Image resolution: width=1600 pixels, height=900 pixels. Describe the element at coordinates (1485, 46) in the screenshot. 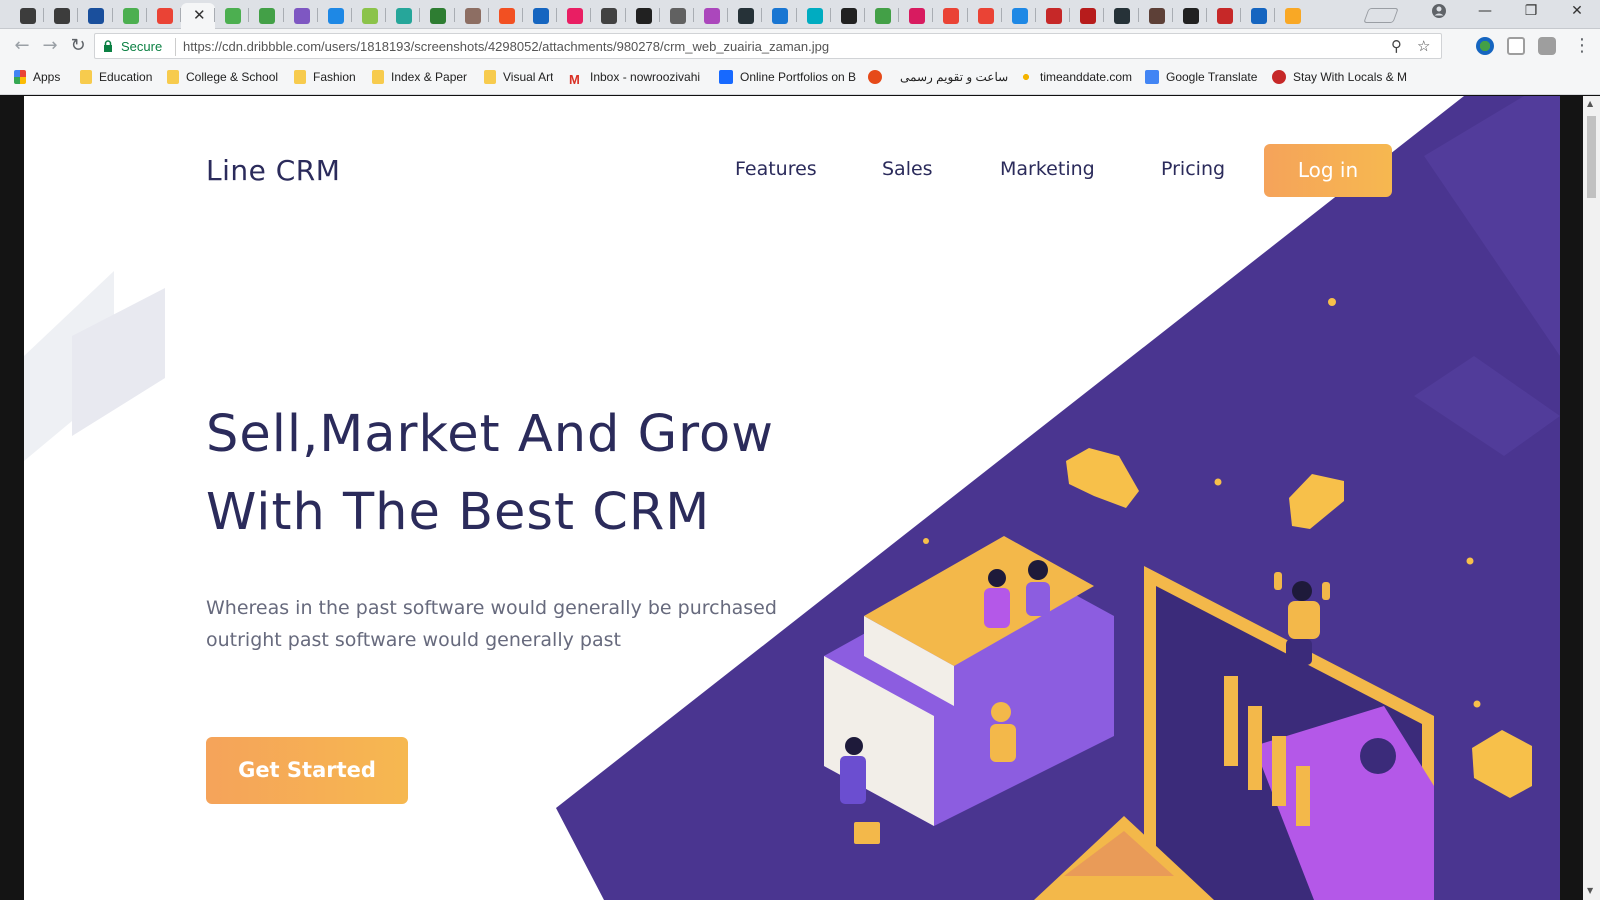

I see `extension-globe-icon` at that location.